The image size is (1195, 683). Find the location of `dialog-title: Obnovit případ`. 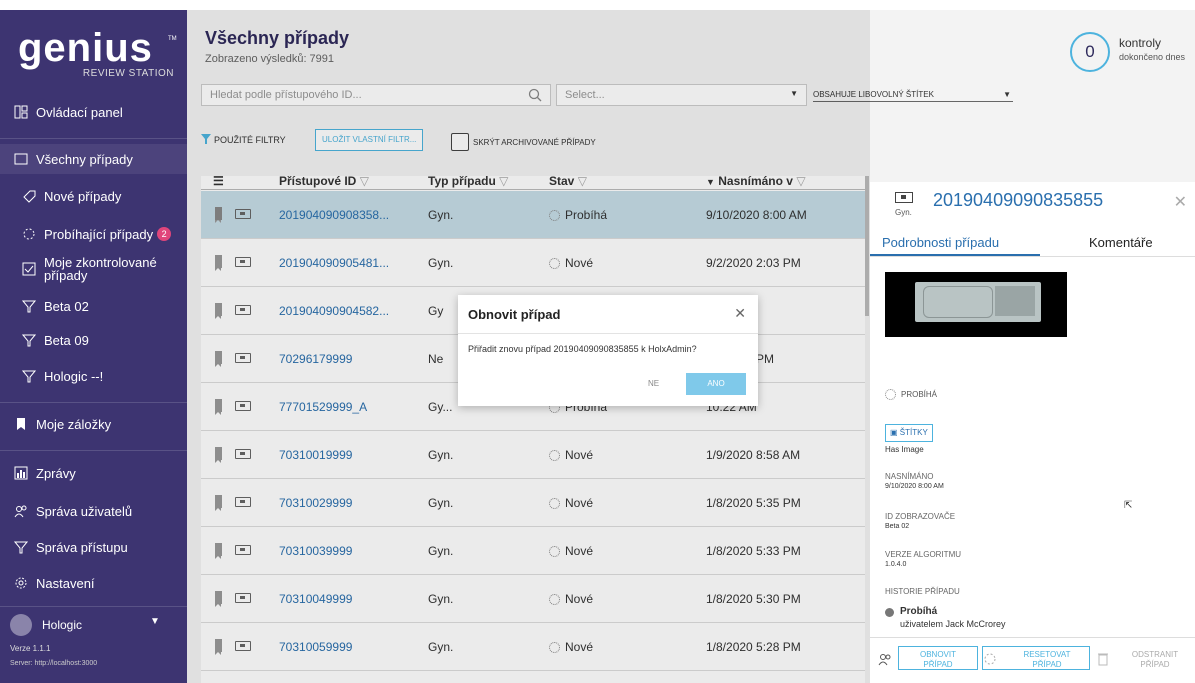

dialog-title: Obnovit případ is located at coordinates (514, 314).